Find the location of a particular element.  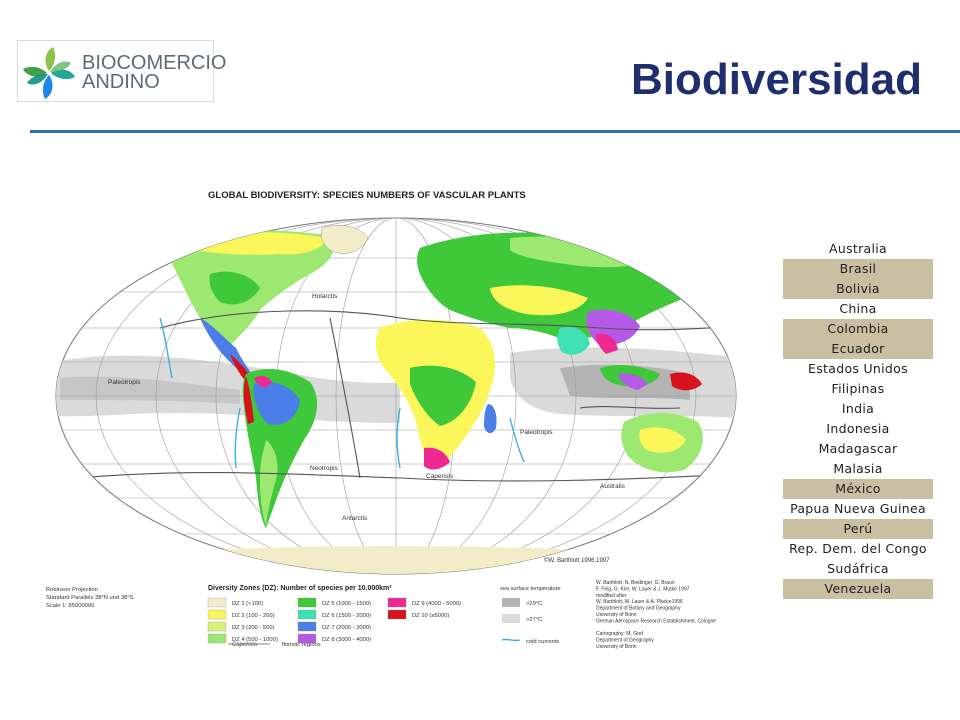

label-capensis: Capensis is located at coordinates (440, 476).